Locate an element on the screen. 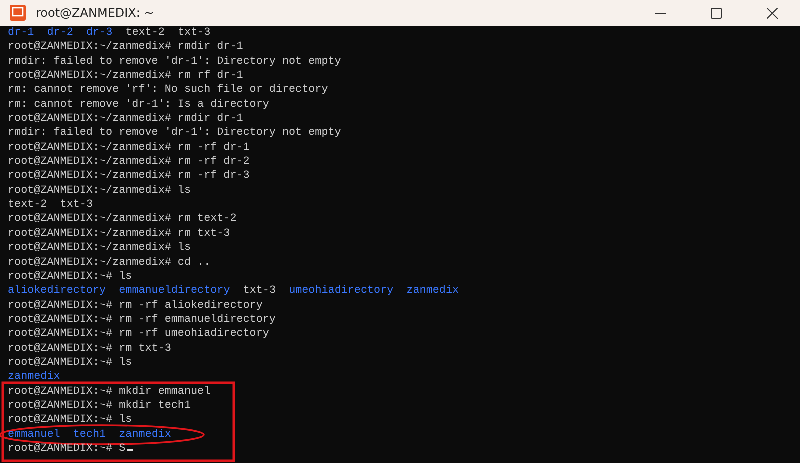 The width and height of the screenshot is (800, 463). cursor is located at coordinates (129, 449).